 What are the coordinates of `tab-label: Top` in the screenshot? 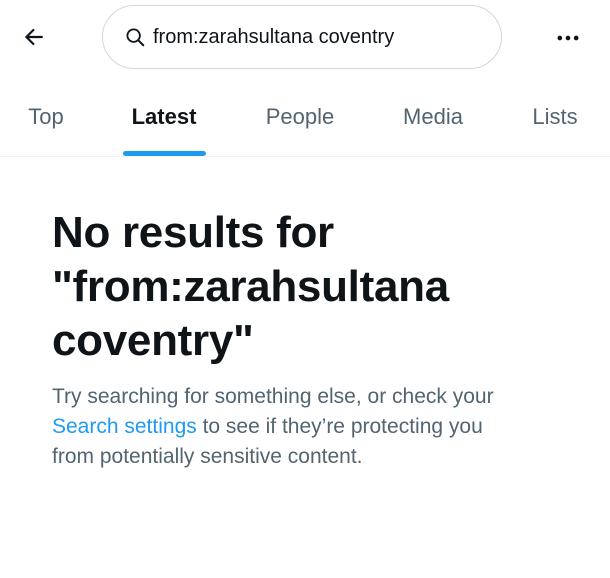 It's located at (46, 116).